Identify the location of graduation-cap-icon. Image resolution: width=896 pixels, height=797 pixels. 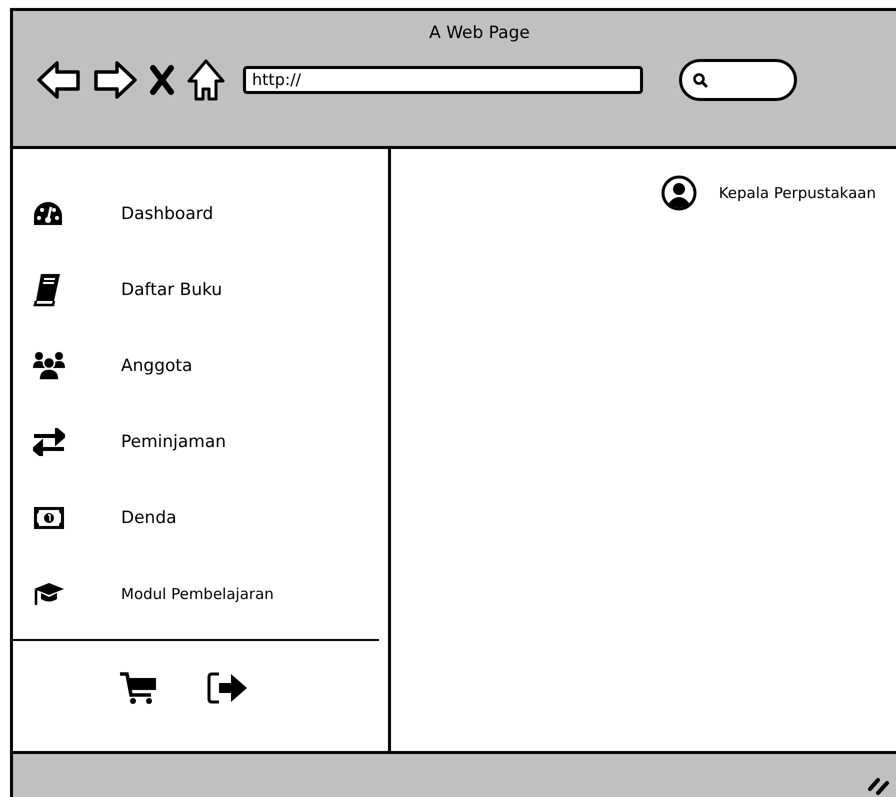
(49, 594).